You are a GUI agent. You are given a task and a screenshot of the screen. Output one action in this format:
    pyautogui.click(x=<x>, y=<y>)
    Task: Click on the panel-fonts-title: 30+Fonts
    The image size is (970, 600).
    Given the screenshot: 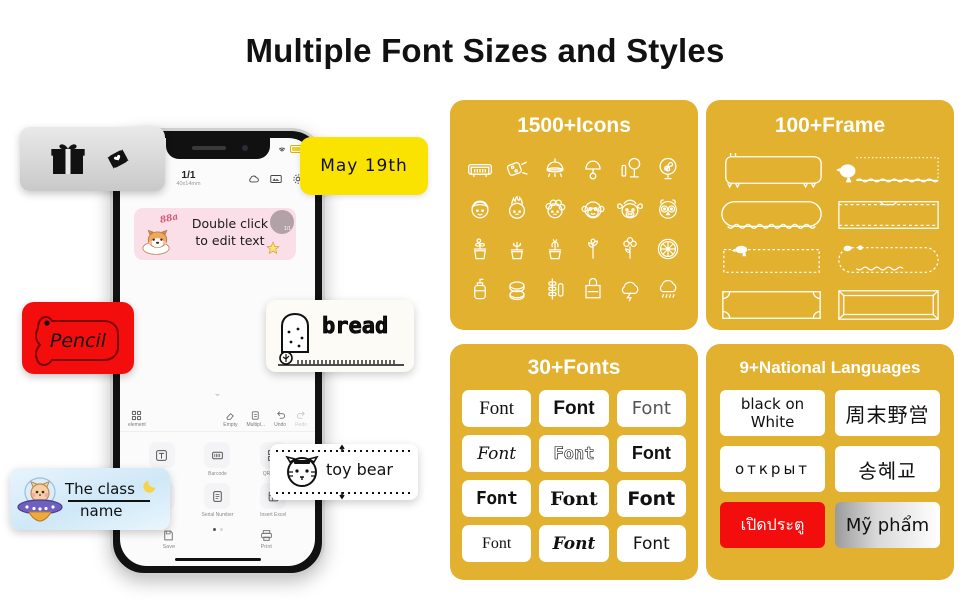 What is the action you would take?
    pyautogui.click(x=574, y=367)
    